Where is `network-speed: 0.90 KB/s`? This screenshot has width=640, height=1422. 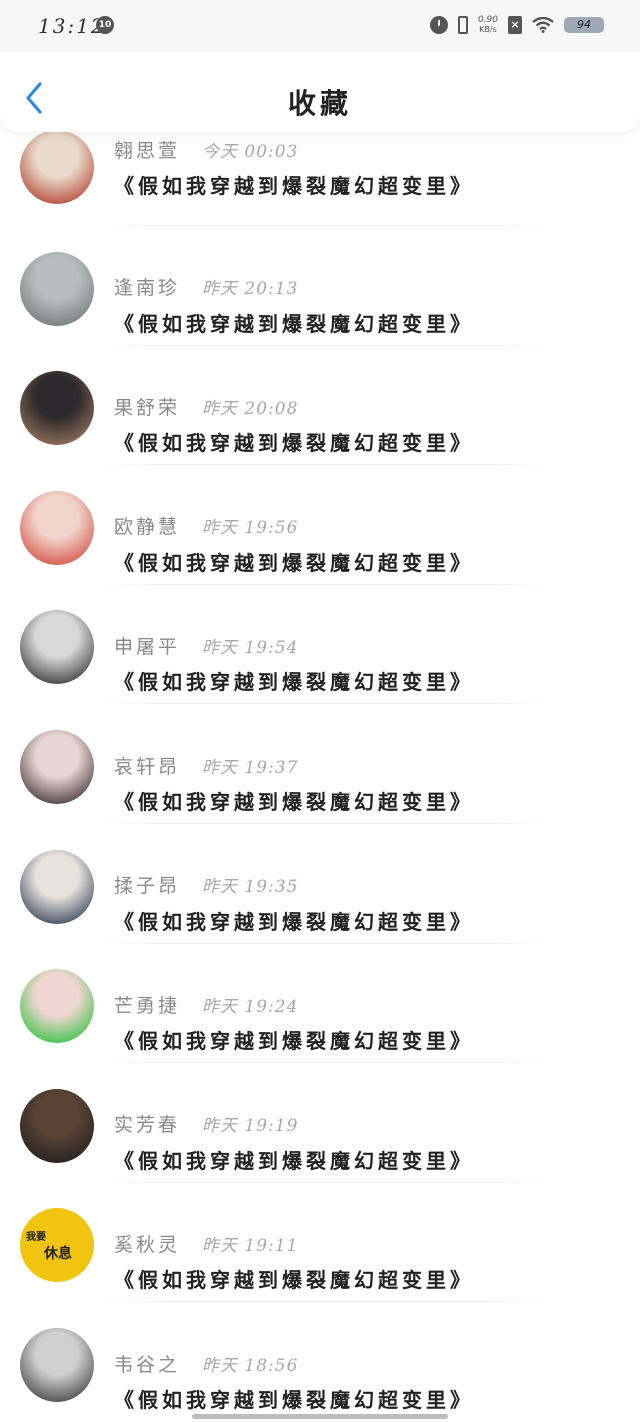
network-speed: 0.90 KB/s is located at coordinates (487, 25).